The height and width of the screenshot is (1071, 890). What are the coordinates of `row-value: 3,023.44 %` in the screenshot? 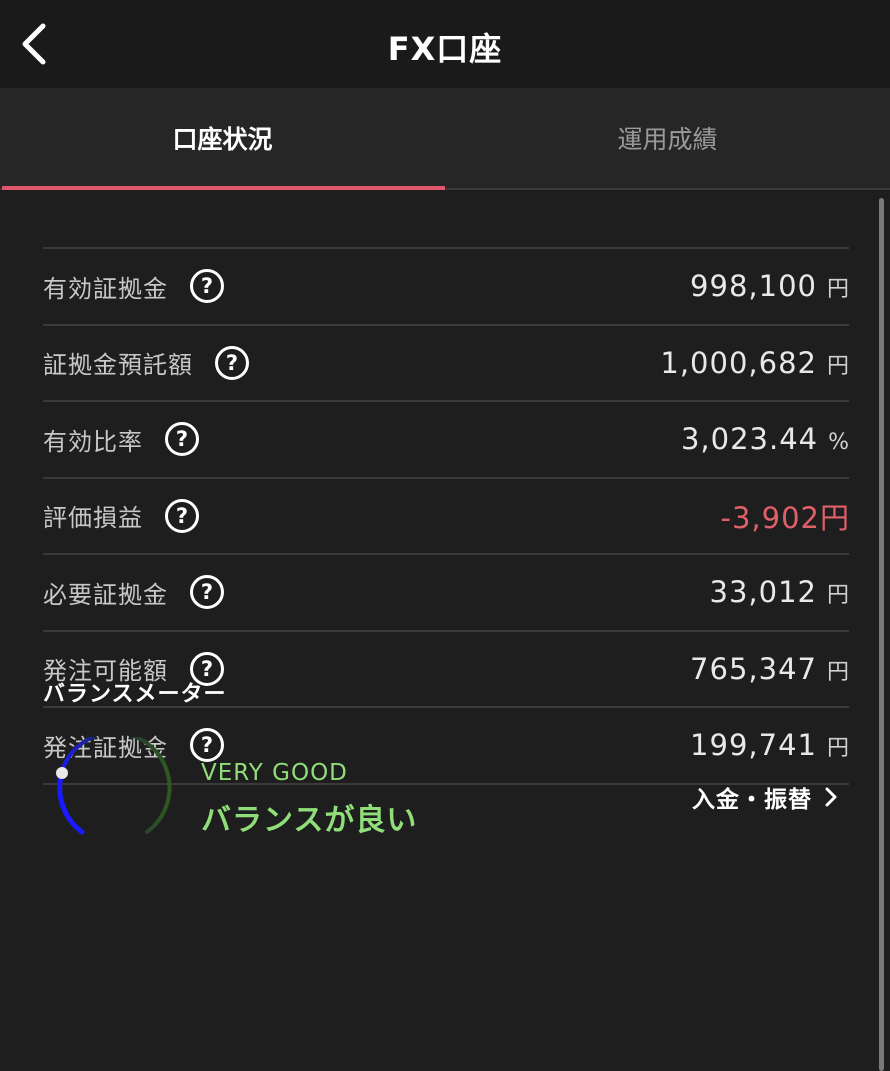 It's located at (765, 439).